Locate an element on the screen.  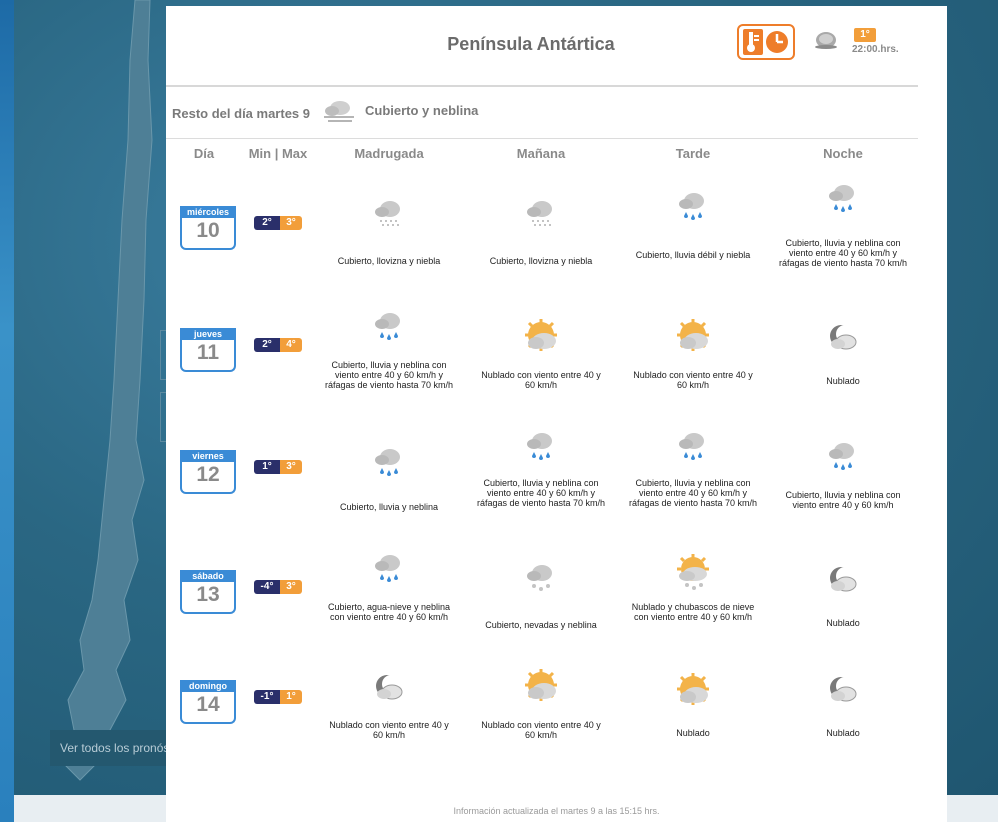
slot-tarde: Cubierto, lluvia débil y niebla is located at coordinates (693, 226).